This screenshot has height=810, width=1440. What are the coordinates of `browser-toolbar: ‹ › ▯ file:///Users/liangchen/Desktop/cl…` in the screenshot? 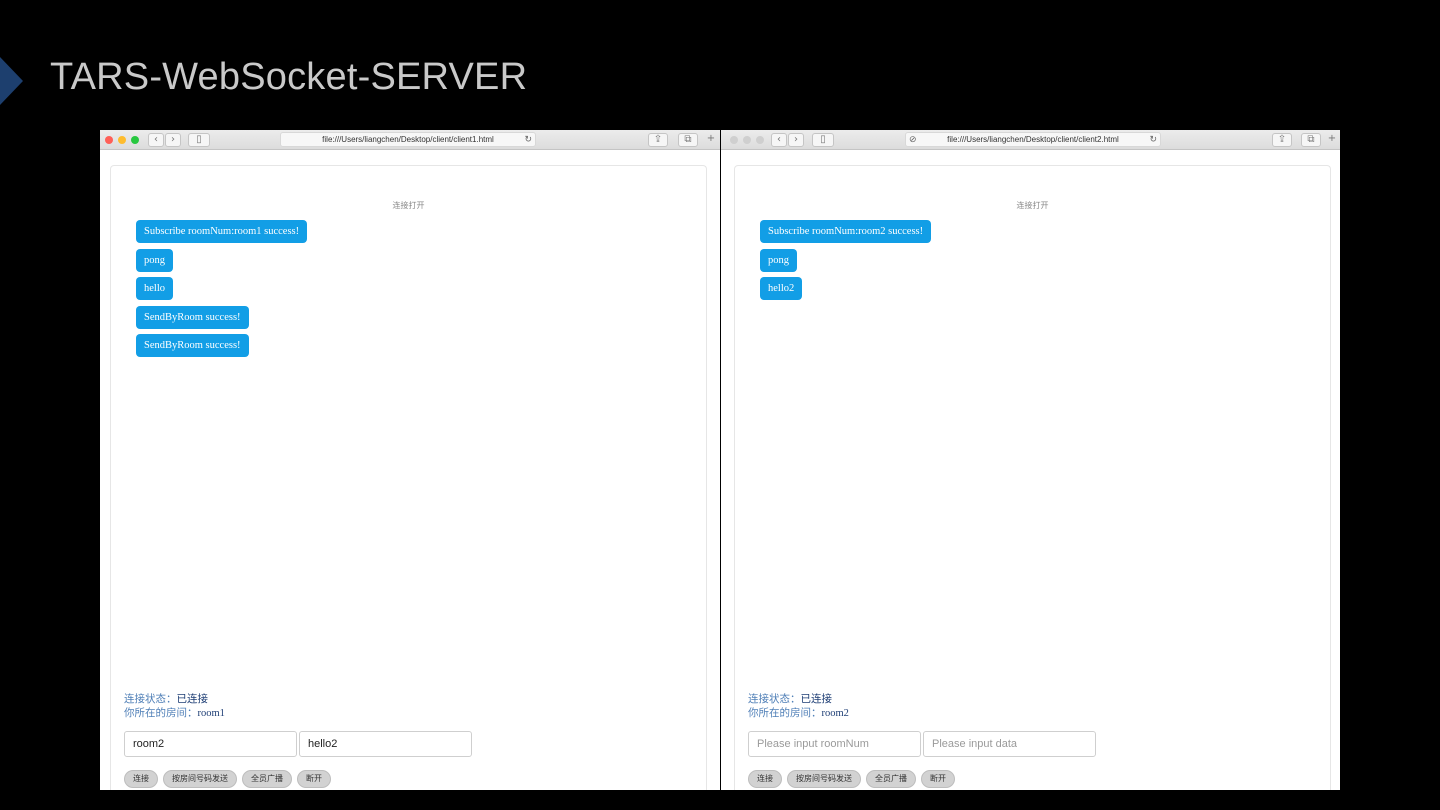 It's located at (410, 140).